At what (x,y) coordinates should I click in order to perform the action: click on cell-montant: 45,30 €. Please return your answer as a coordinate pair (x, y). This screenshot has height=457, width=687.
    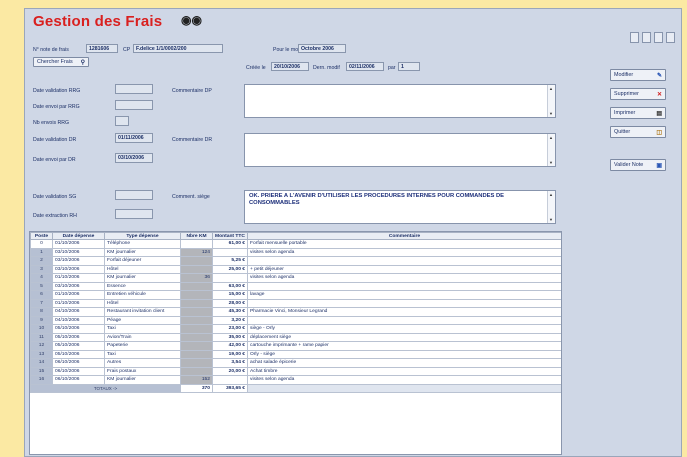
    Looking at the image, I should click on (230, 312).